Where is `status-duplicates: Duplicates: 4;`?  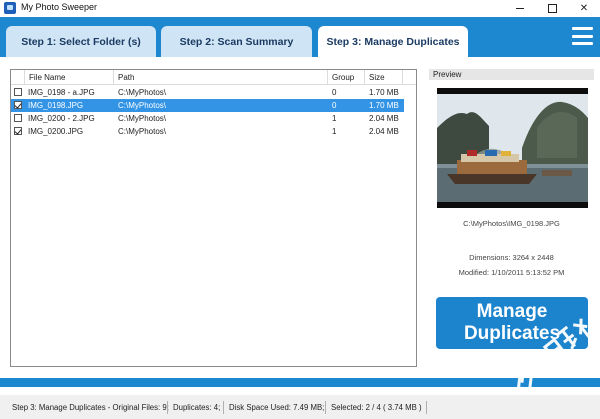
status-duplicates: Duplicates: 4; is located at coordinates (197, 407).